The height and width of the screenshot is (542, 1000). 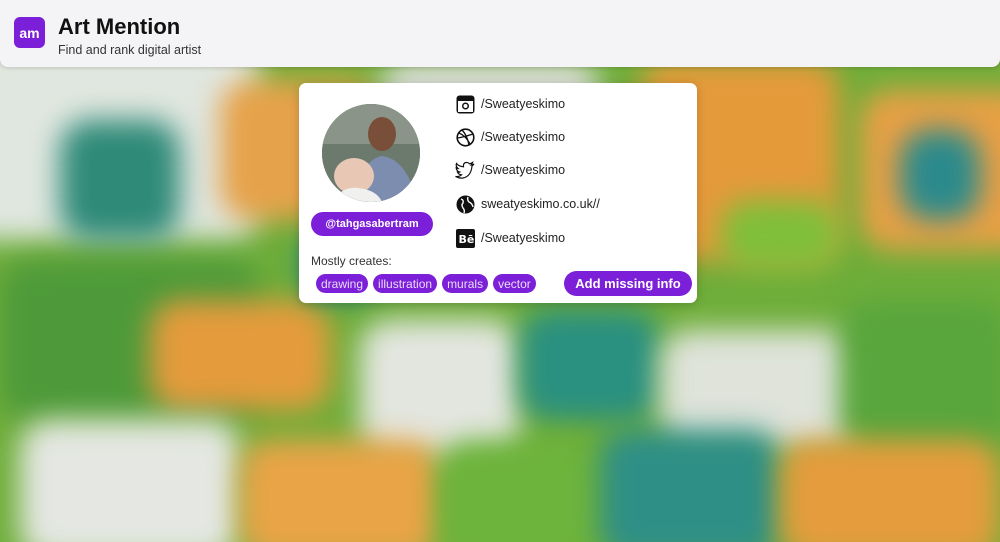 I want to click on social-link-dribbble: /Sweatyeskimo, so click(x=510, y=137).